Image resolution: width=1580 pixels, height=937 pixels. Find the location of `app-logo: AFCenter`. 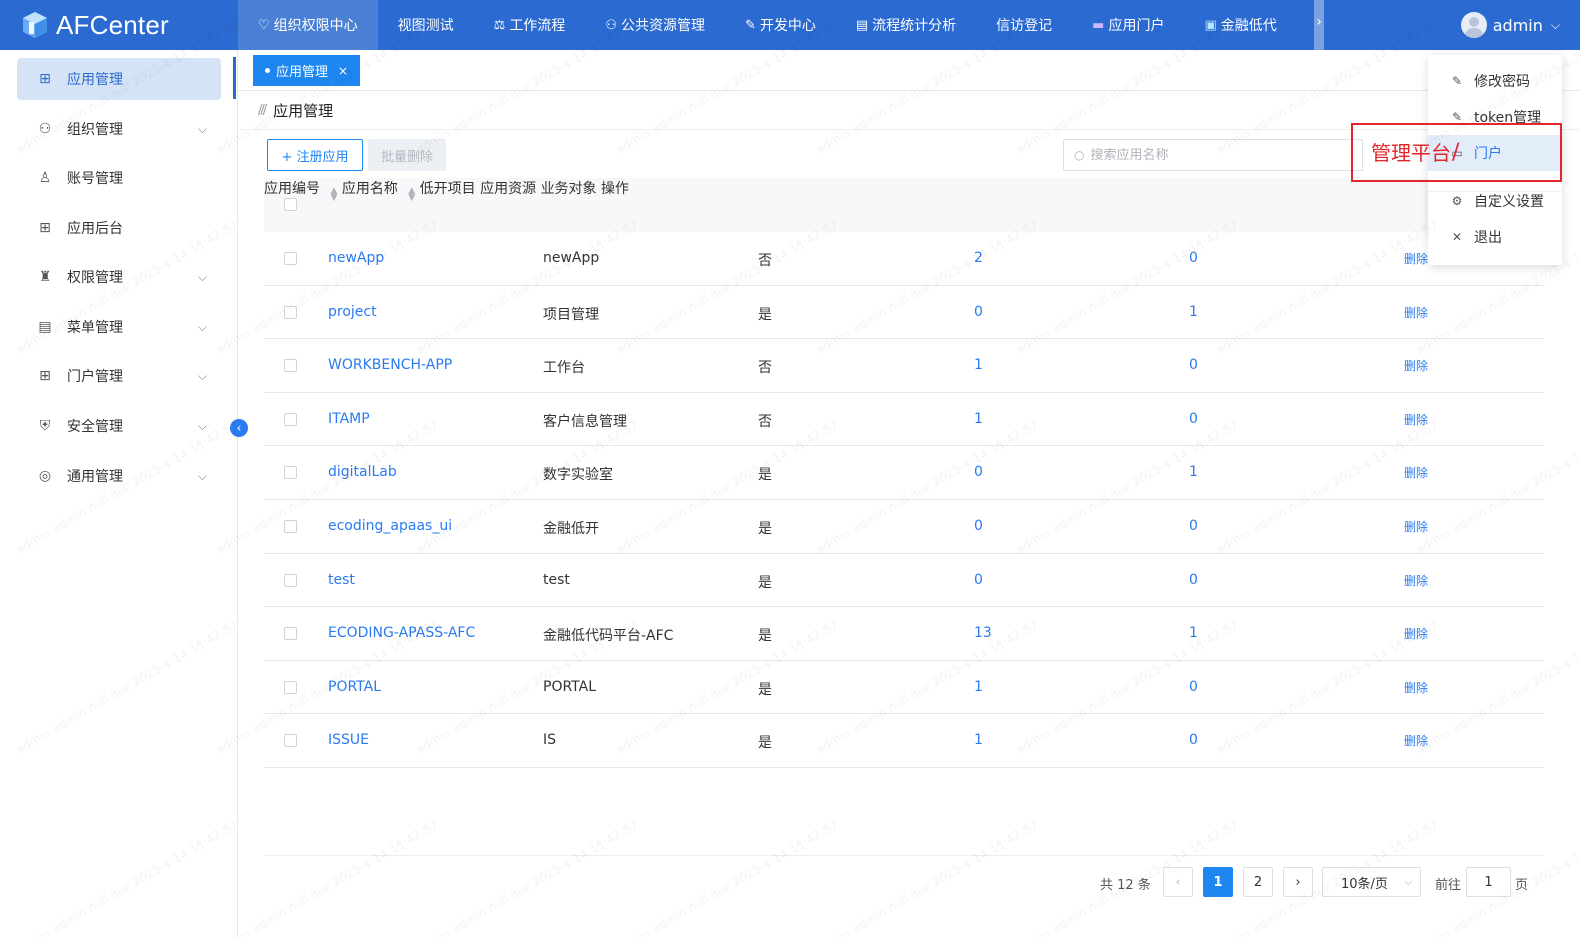

app-logo: AFCenter is located at coordinates (119, 25).